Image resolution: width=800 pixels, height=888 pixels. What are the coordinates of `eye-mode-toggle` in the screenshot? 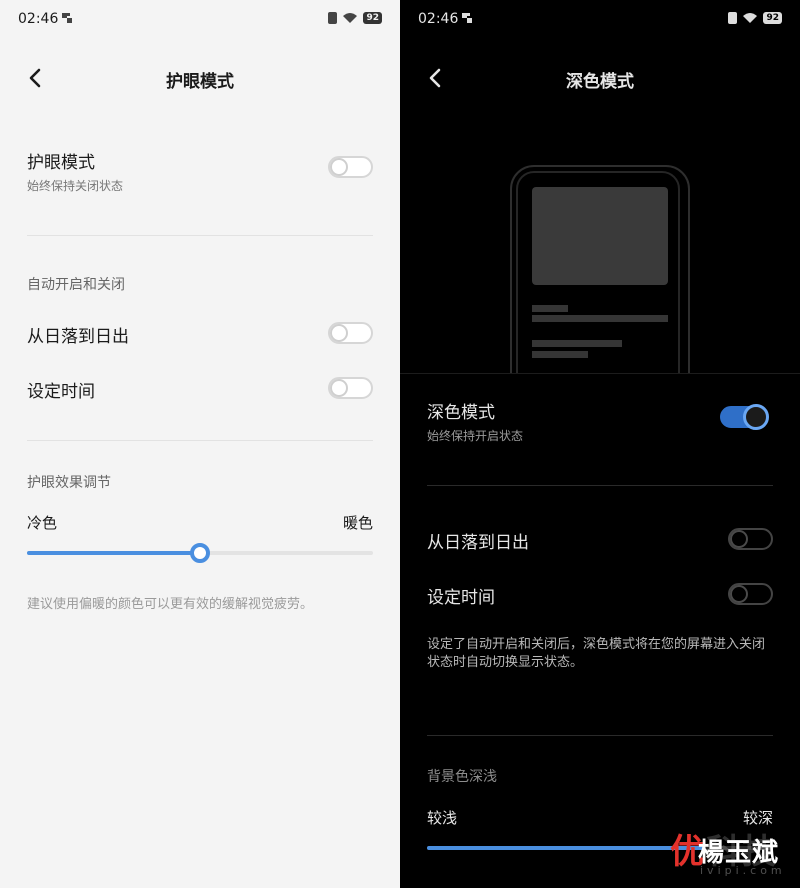 It's located at (350, 167).